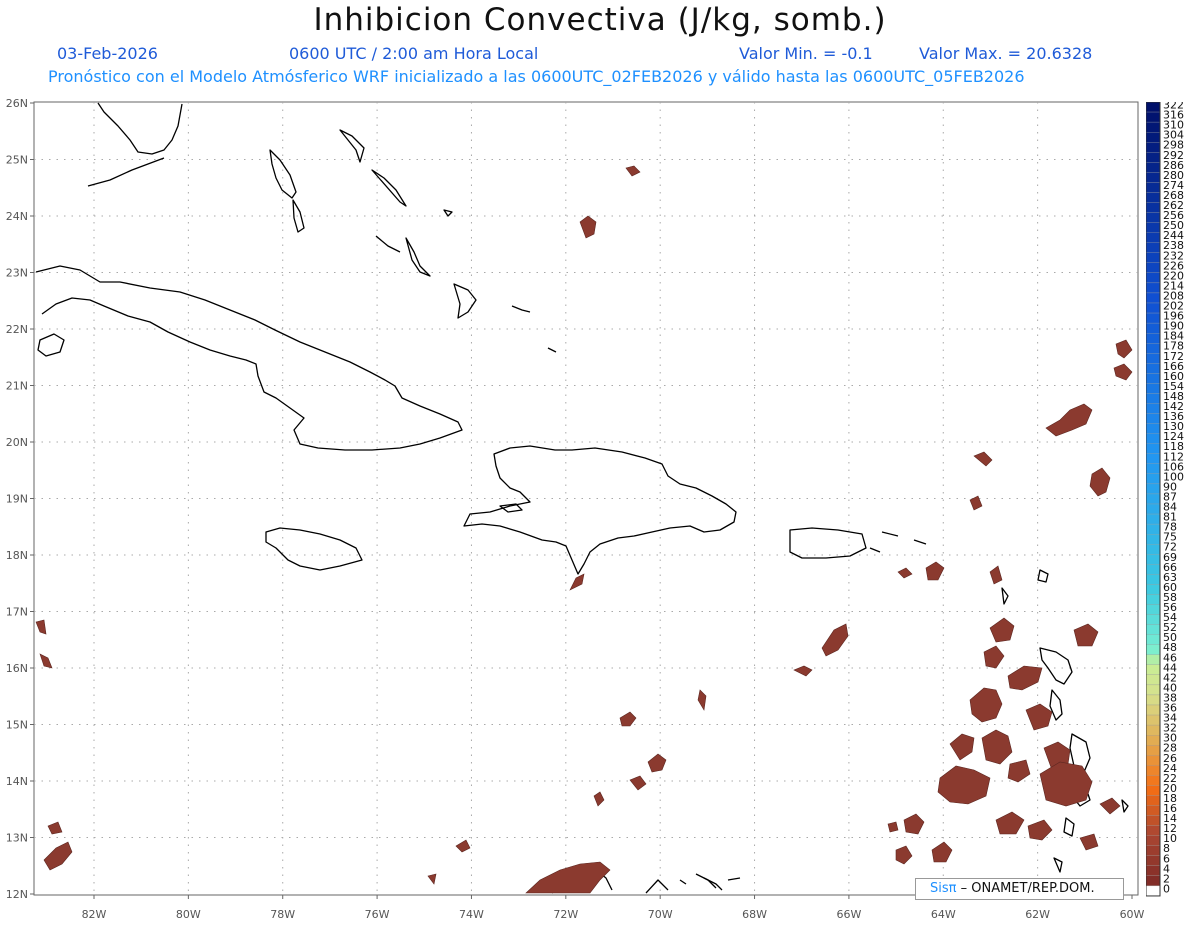  Describe the element at coordinates (660, 914) in the screenshot. I see `lon-label: 70W` at that location.